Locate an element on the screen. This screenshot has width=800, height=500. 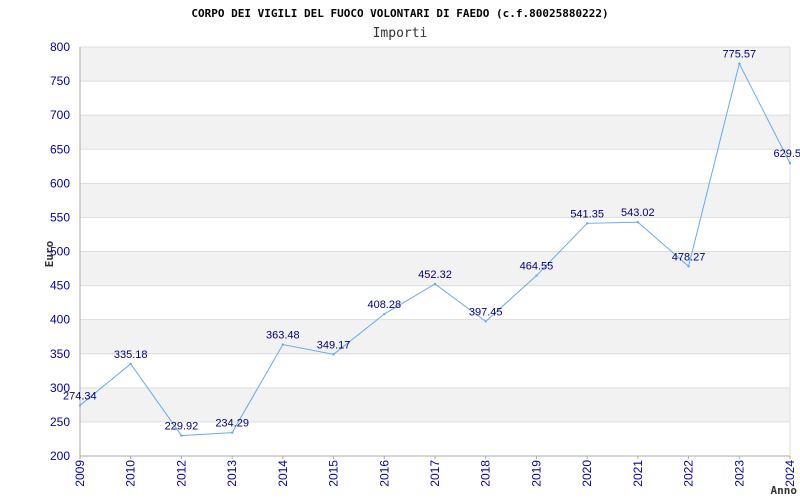
y-tick-label: 450 is located at coordinates (60, 286).